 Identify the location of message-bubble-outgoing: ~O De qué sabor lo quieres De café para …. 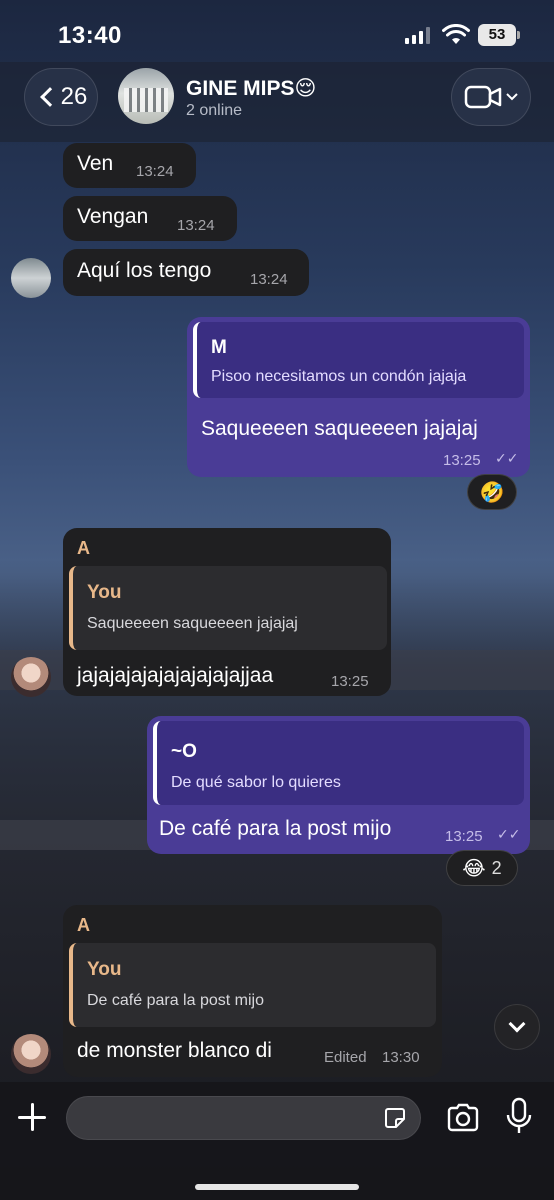
(338, 785).